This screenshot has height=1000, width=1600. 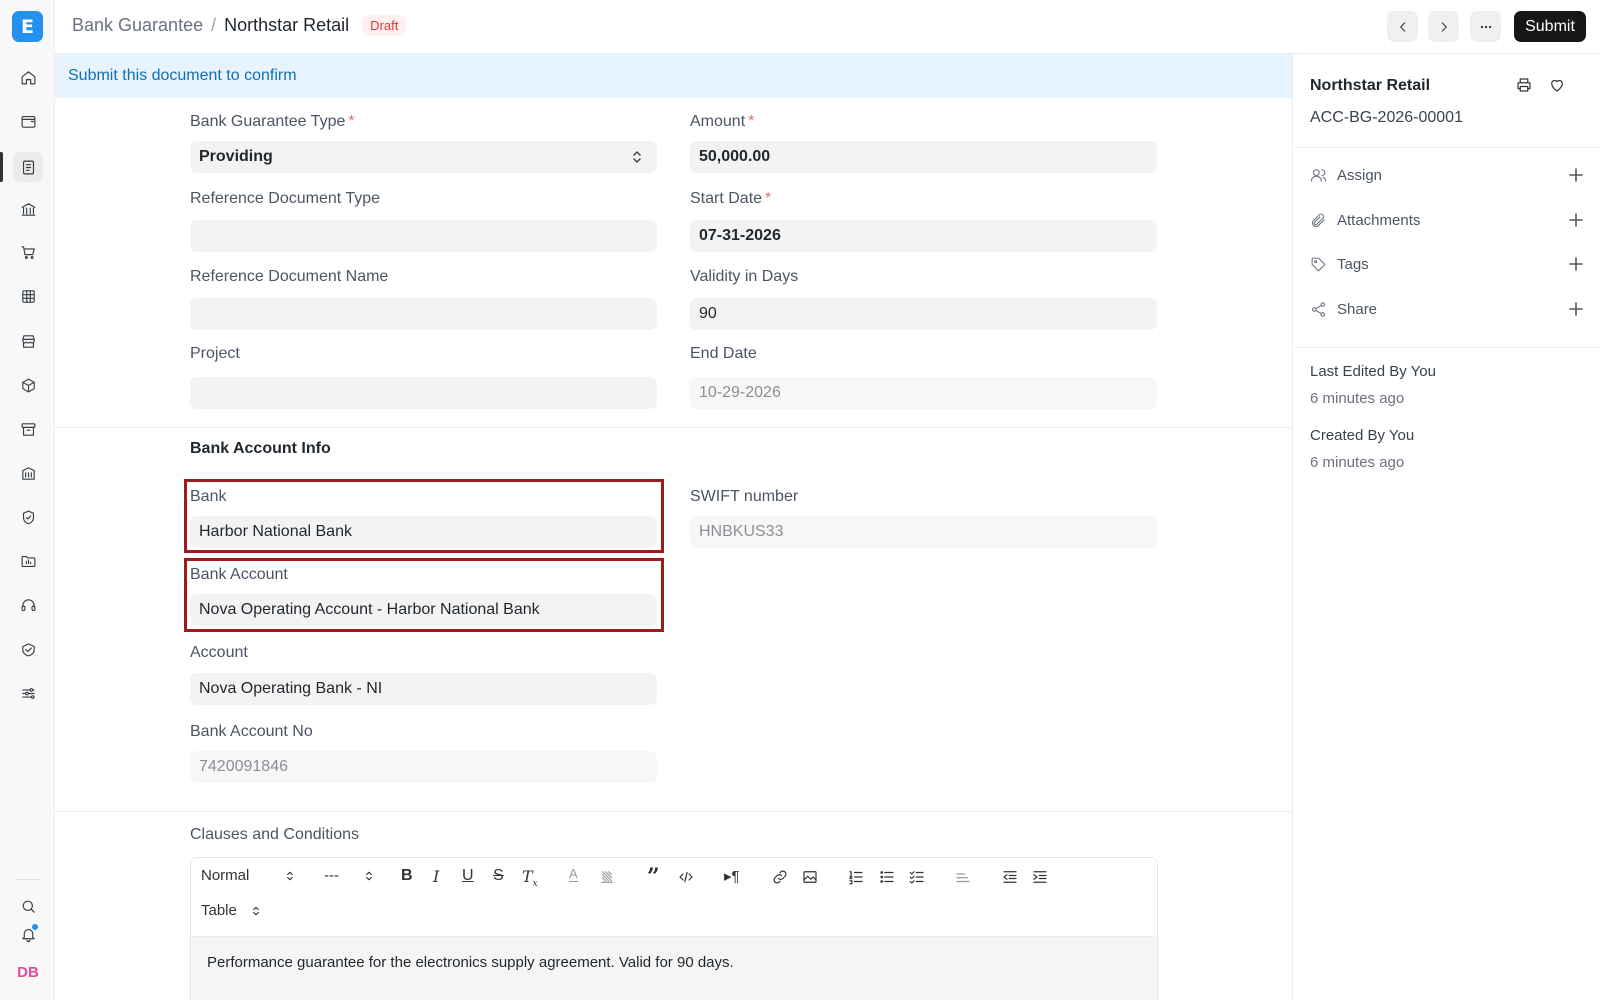 What do you see at coordinates (423, 314) in the screenshot?
I see `reference-document-name-input` at bounding box center [423, 314].